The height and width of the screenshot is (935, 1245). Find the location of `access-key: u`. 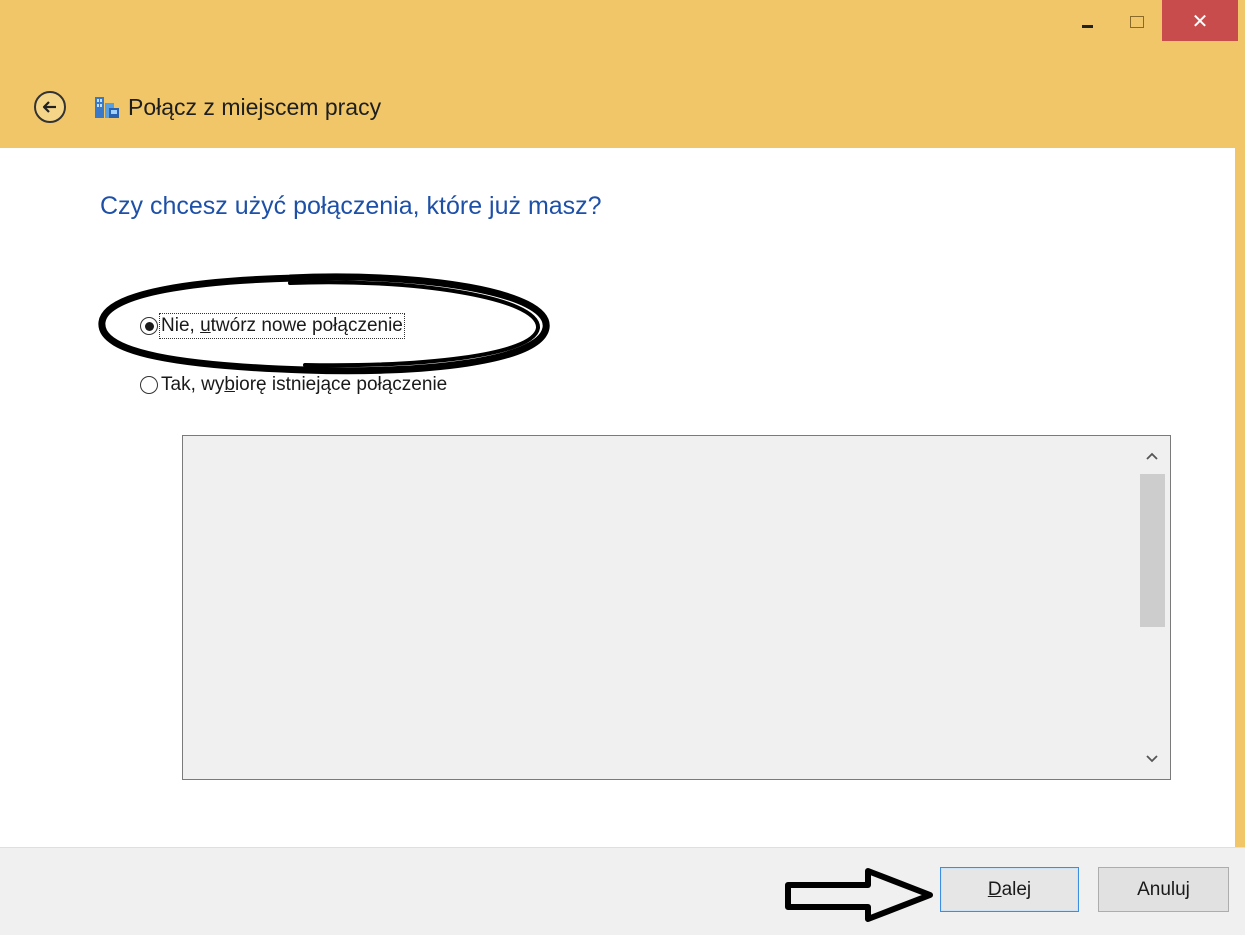

access-key: u is located at coordinates (205, 325).